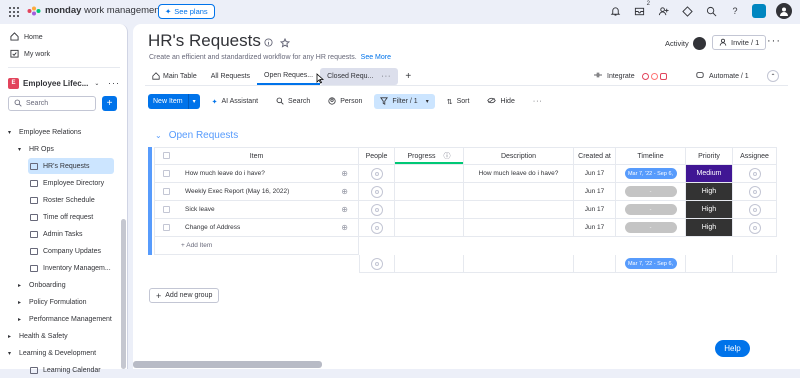 This screenshot has width=800, height=378. Describe the element at coordinates (429, 156) in the screenshot. I see `column-header: Progress ⓘ` at that location.